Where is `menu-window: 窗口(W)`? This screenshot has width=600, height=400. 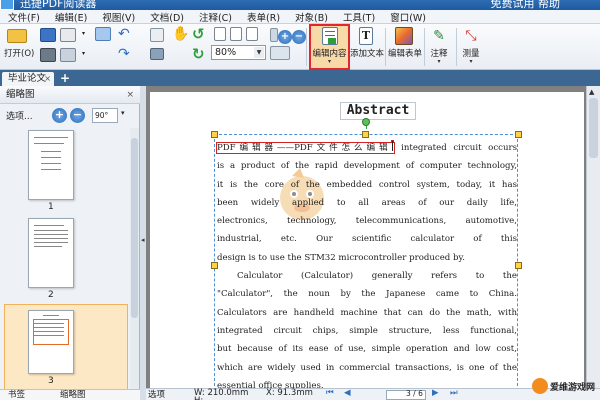
menu-window: 窗口(W) is located at coordinates (408, 17).